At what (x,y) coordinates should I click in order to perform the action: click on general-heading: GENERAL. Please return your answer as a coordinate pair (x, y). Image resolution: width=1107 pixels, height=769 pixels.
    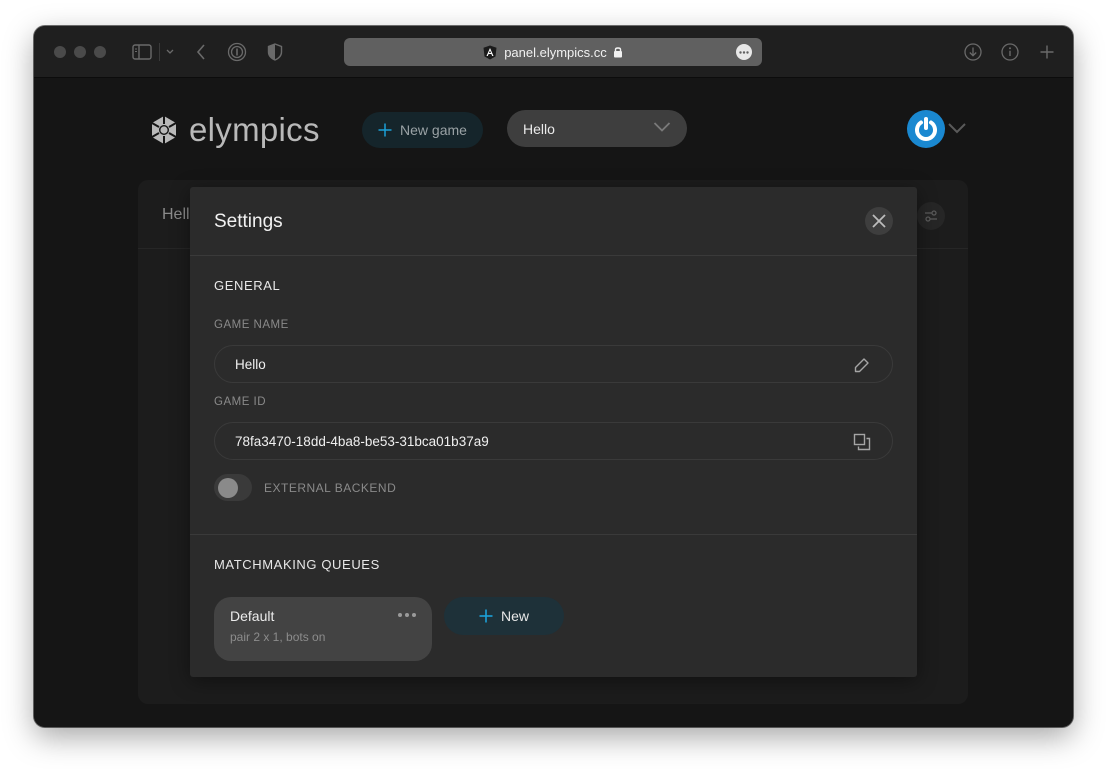
    Looking at the image, I should click on (247, 285).